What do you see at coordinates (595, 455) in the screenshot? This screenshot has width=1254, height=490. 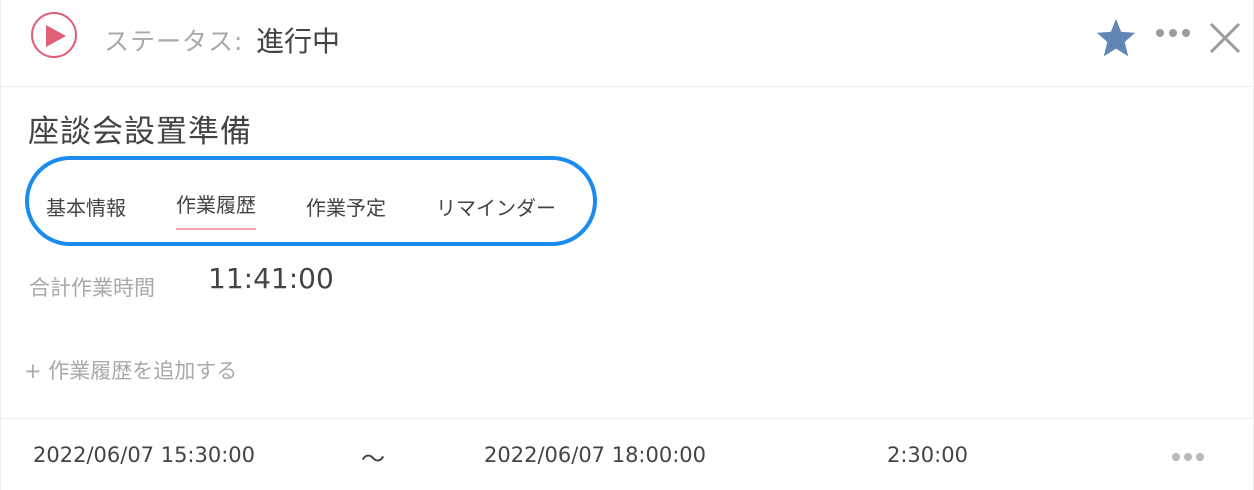 I see `history-end-time: 2022/06/07 18:00:00` at bounding box center [595, 455].